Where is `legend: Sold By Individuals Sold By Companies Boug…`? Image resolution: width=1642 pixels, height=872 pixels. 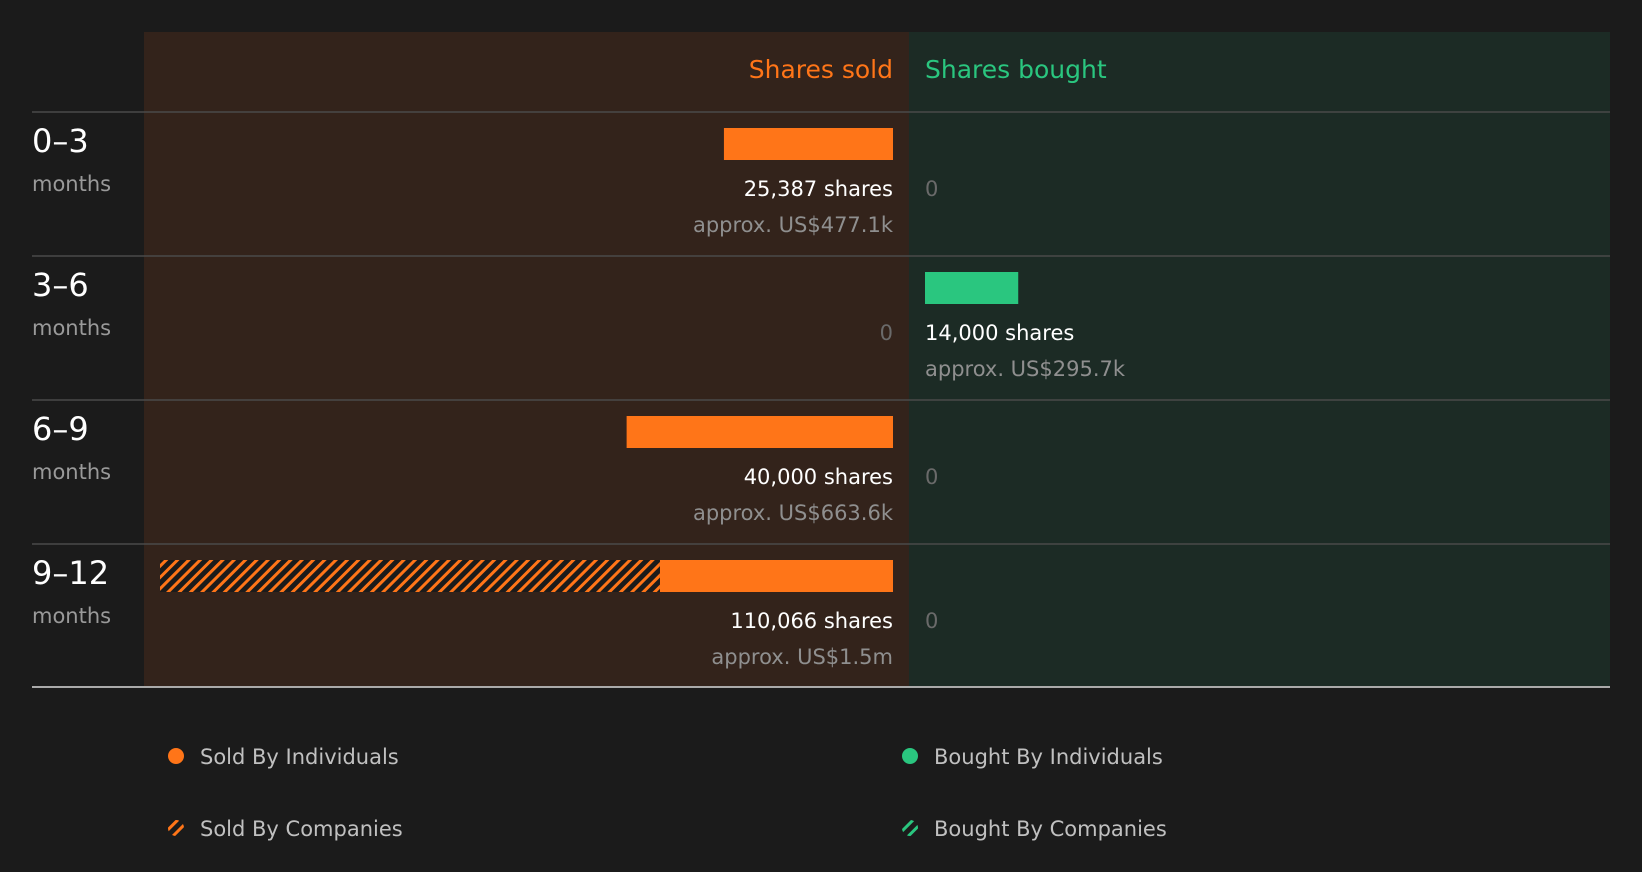
legend: Sold By Individuals Sold By Companies Boug… is located at coordinates (667, 793).